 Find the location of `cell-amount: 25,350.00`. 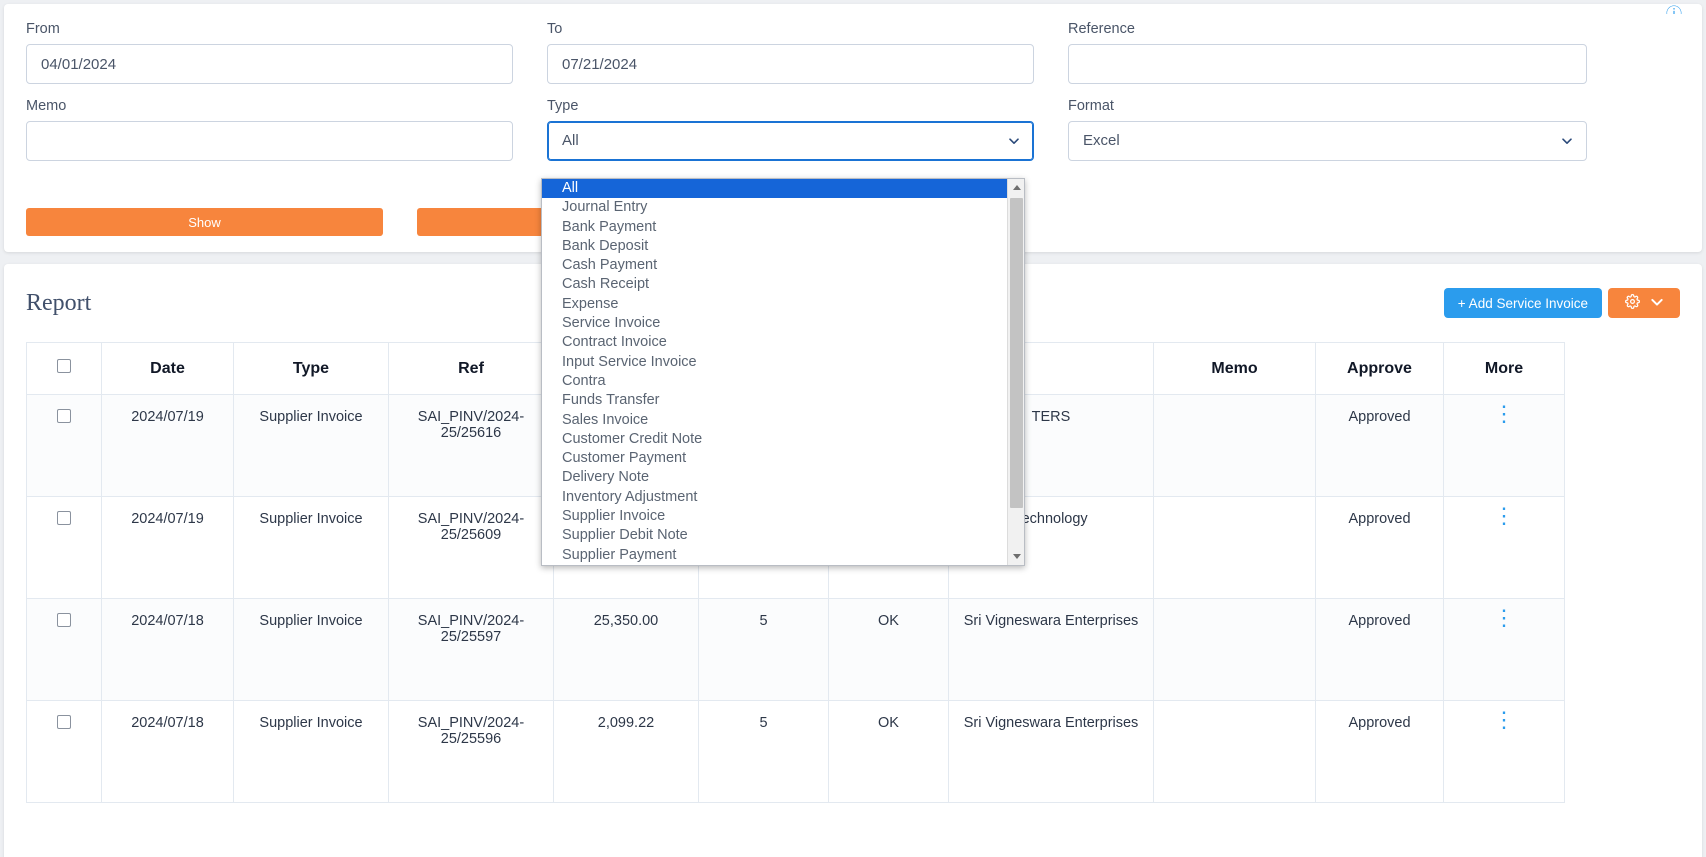

cell-amount: 25,350.00 is located at coordinates (626, 649).